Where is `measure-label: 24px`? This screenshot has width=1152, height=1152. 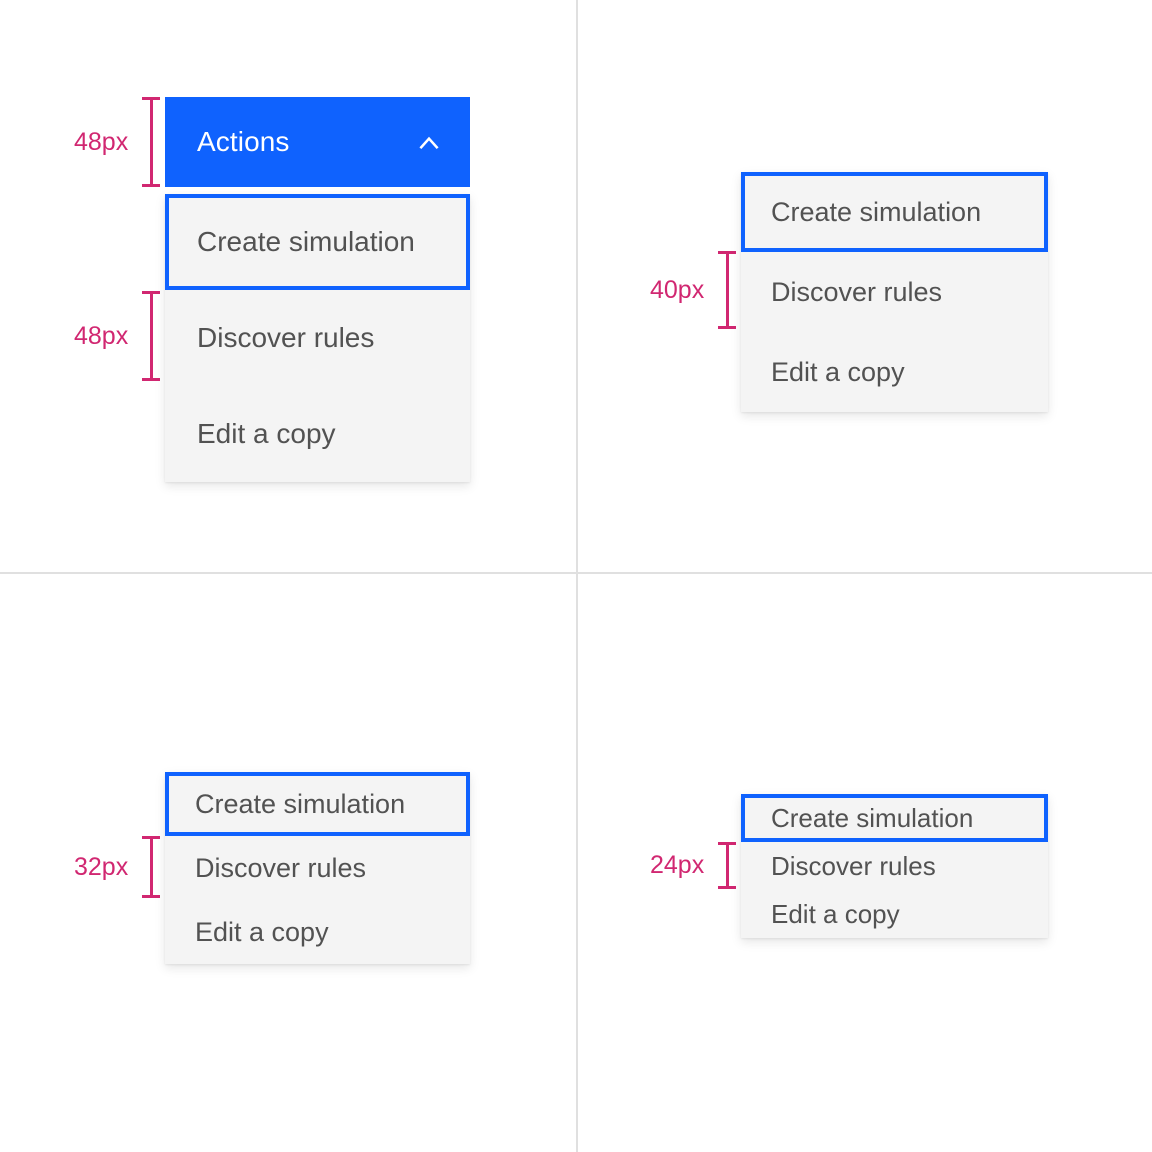 measure-label: 24px is located at coordinates (677, 865).